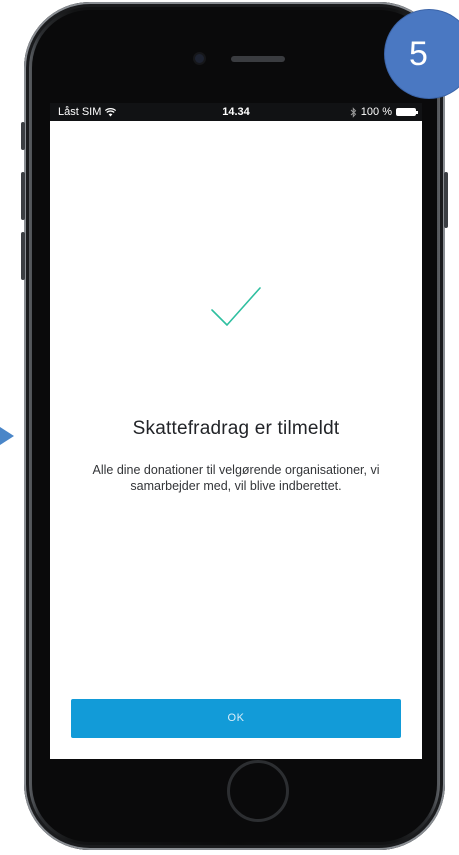 This screenshot has height=855, width=459. Describe the element at coordinates (446, 200) in the screenshot. I see `power-button` at that location.